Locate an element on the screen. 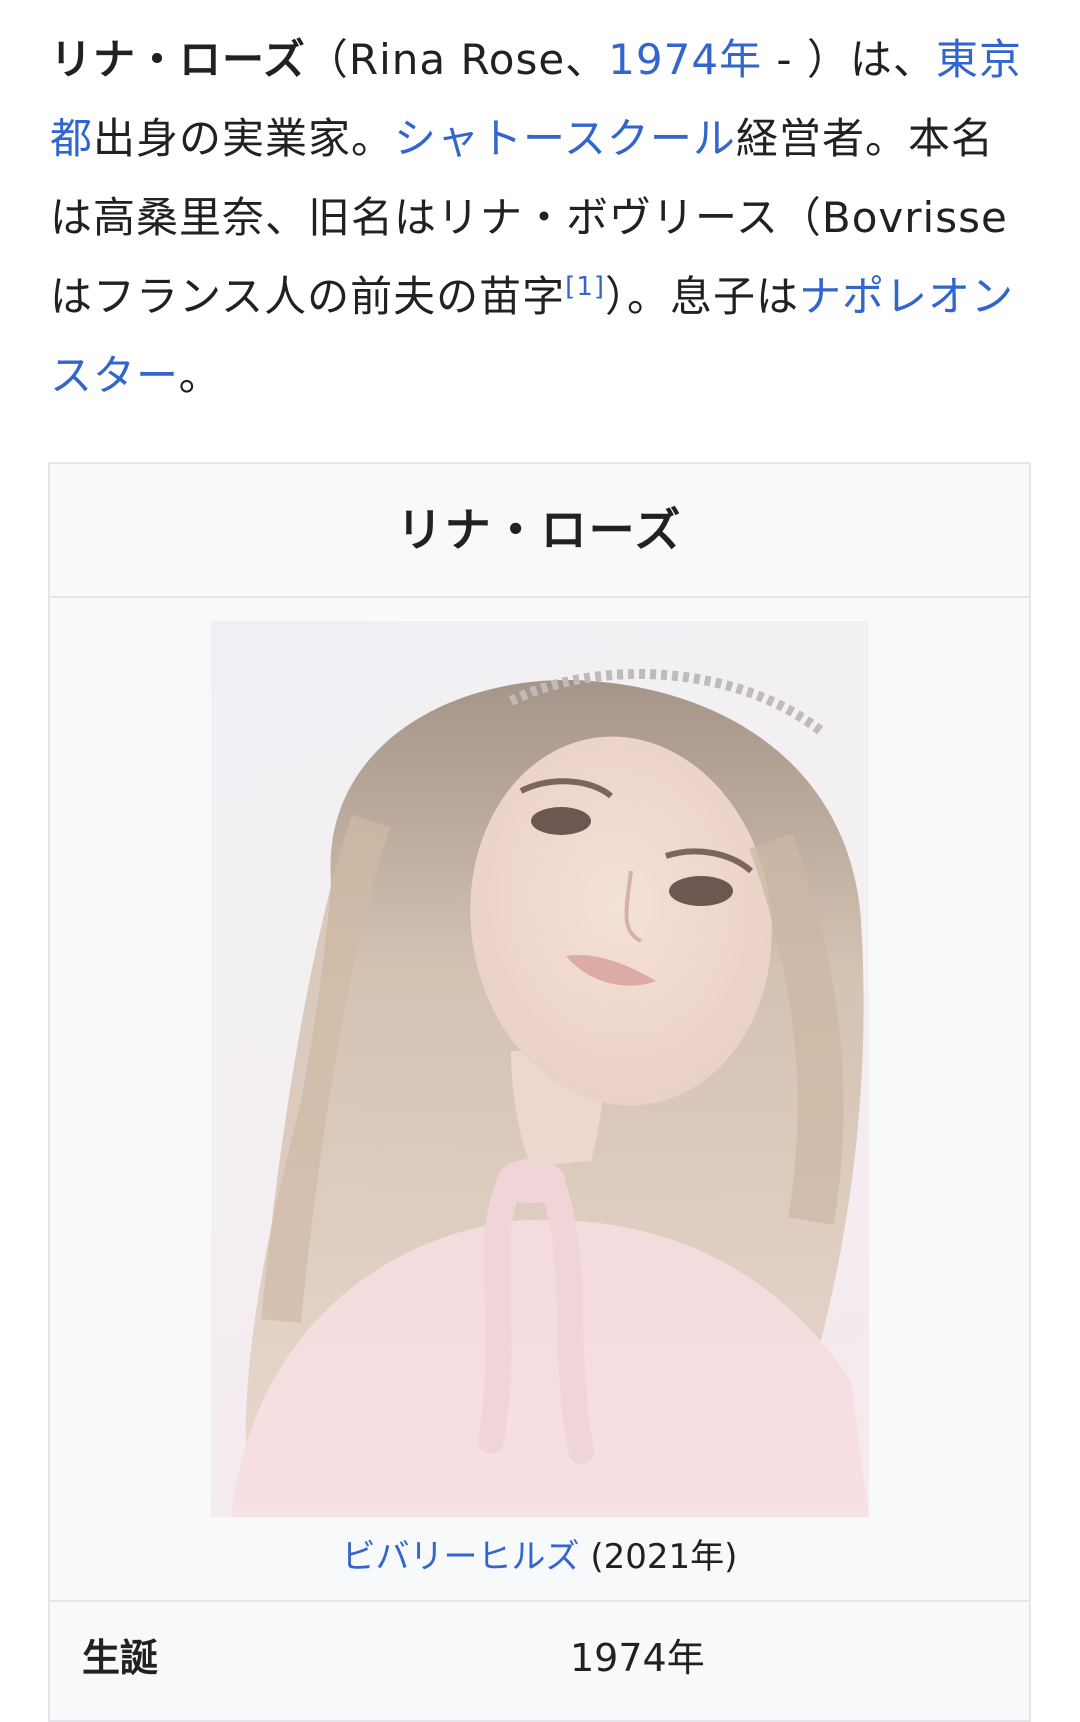 The width and height of the screenshot is (1080, 1722). reference-link: [1] is located at coordinates (585, 287).